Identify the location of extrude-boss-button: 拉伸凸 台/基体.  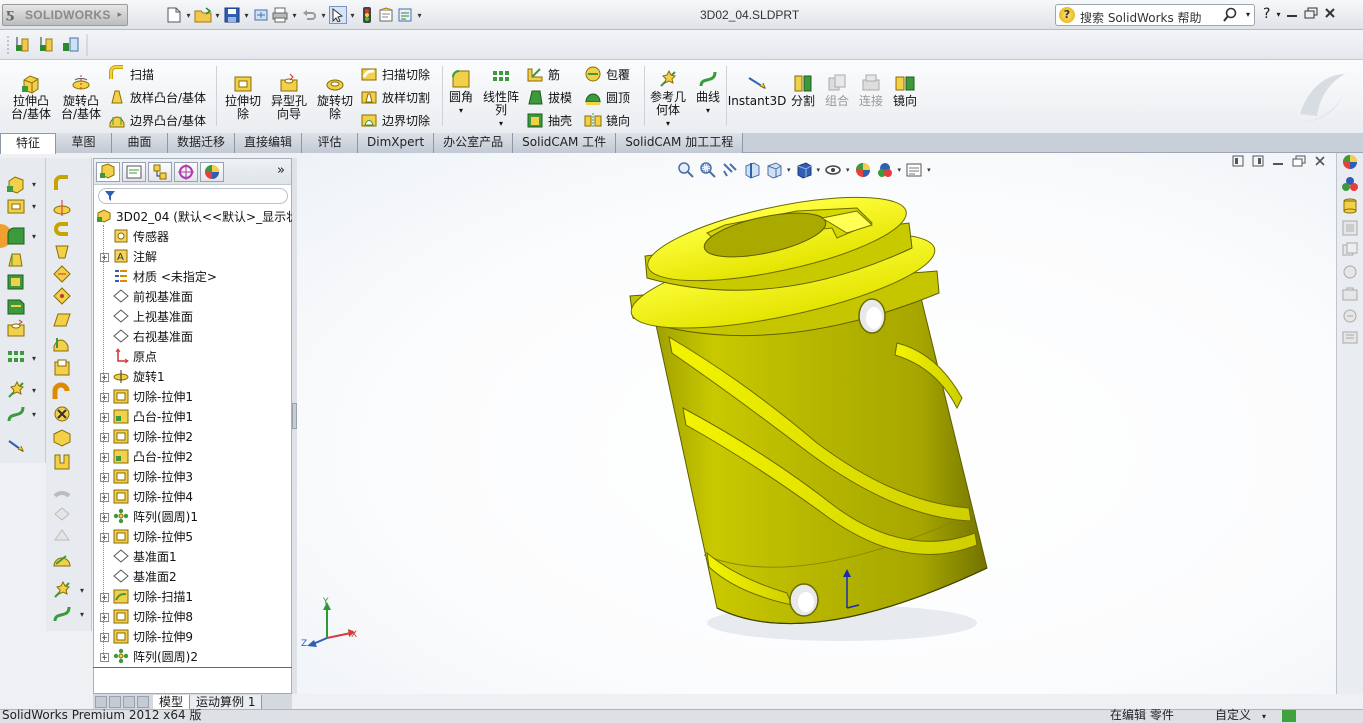
(31, 96).